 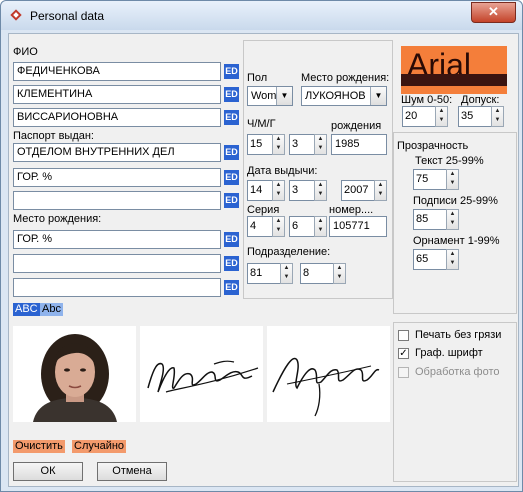 I want to click on patronymic-field: ВИССАРИОНОВНА, so click(x=117, y=117).